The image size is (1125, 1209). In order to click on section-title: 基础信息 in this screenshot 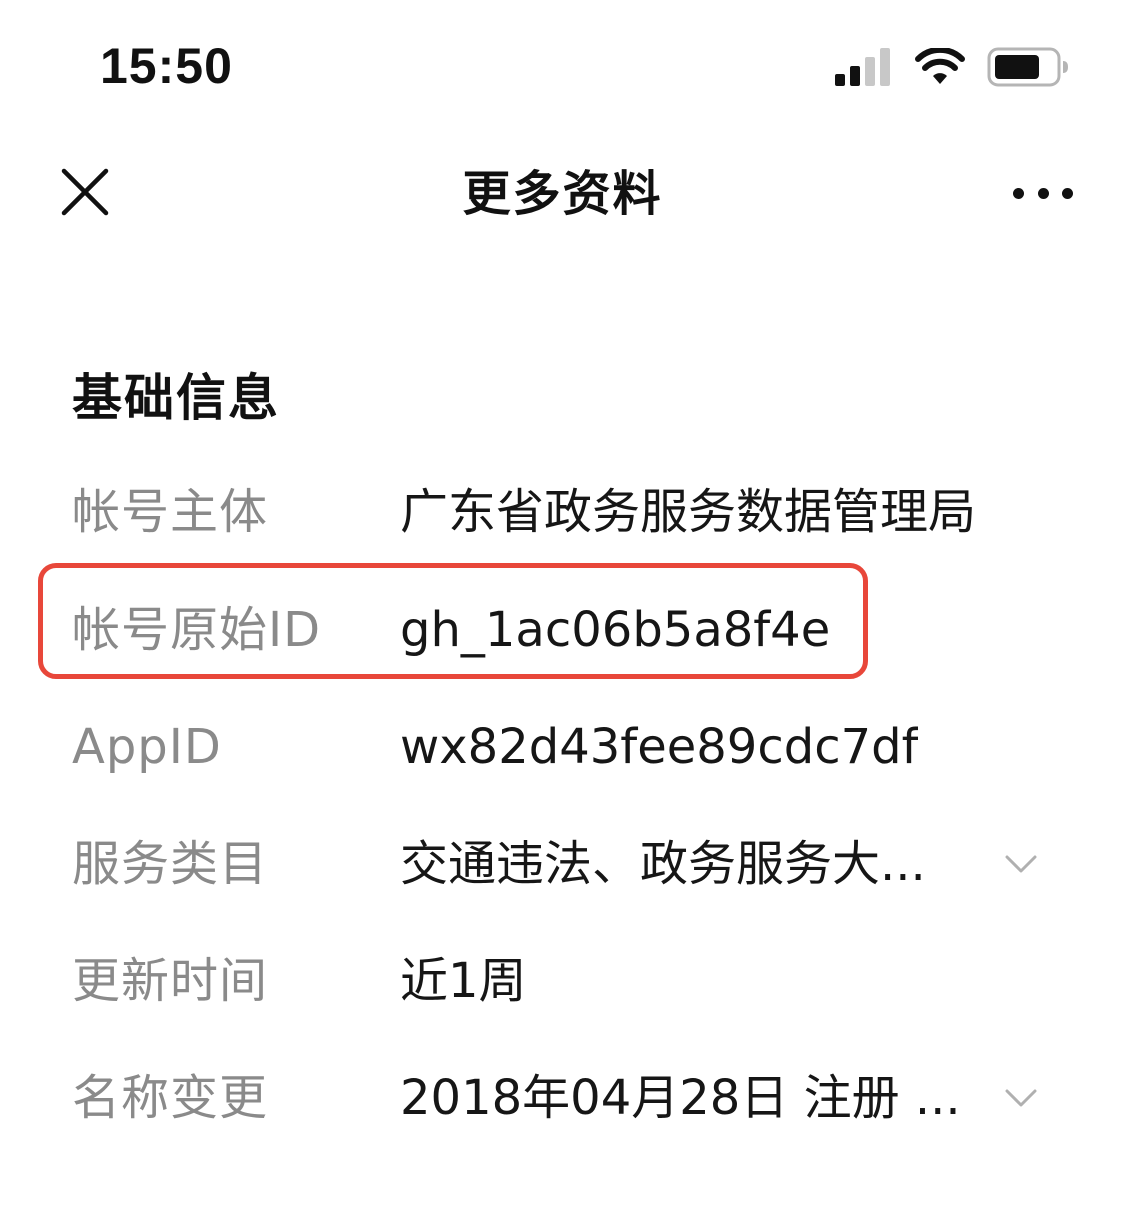, I will do `click(176, 398)`.